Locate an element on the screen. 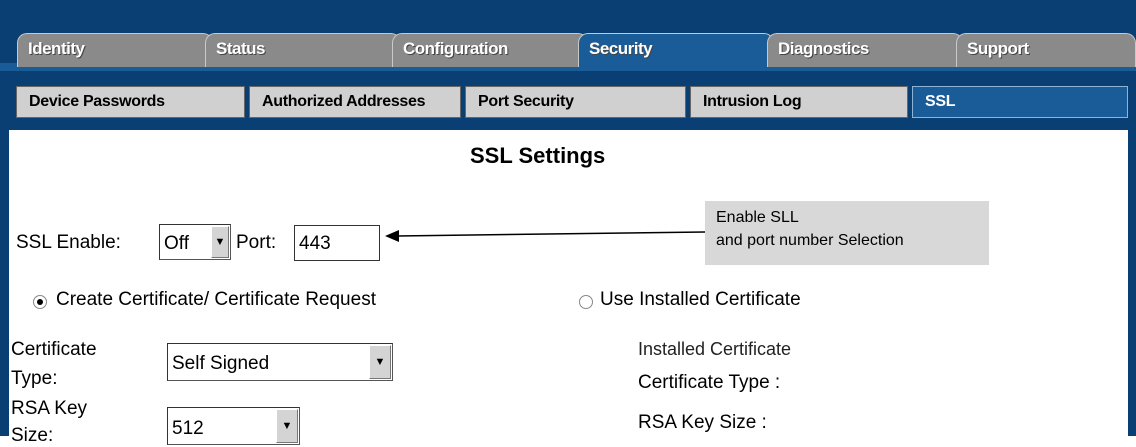 The image size is (1136, 447). tab-identity: Identity is located at coordinates (115, 50).